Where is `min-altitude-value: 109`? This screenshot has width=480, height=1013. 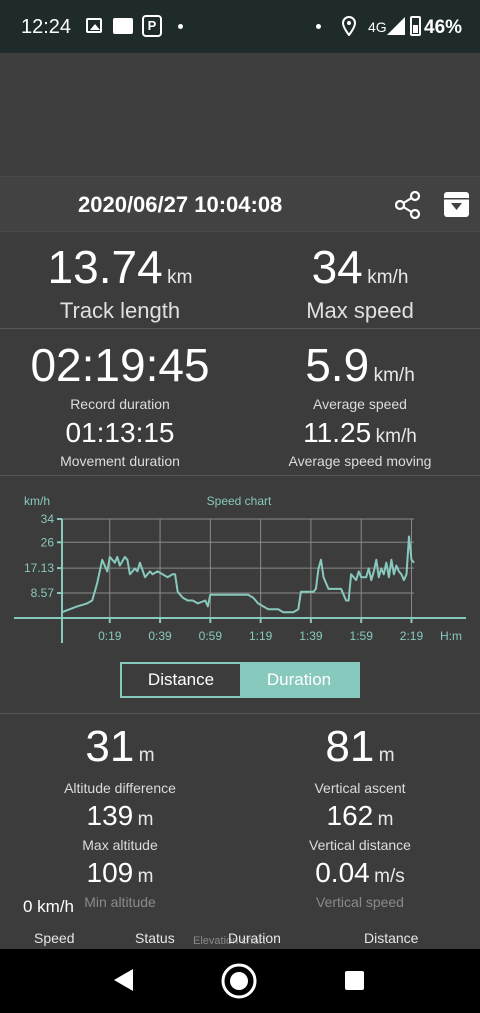
min-altitude-value: 109 is located at coordinates (110, 872).